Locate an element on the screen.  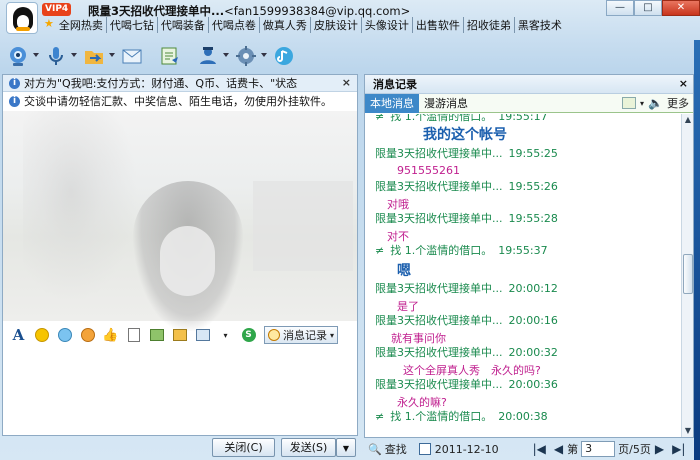
message-manager-icon is located at coordinates (629, 103).